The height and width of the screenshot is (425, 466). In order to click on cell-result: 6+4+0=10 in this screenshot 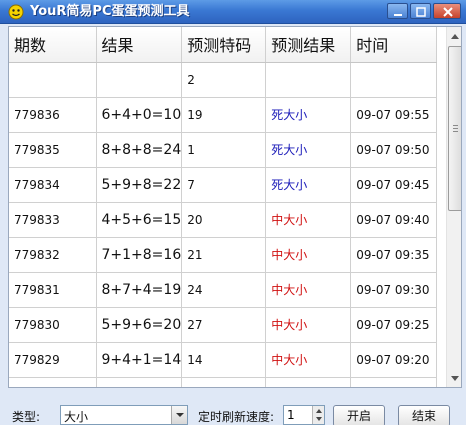, I will do `click(139, 115)`.